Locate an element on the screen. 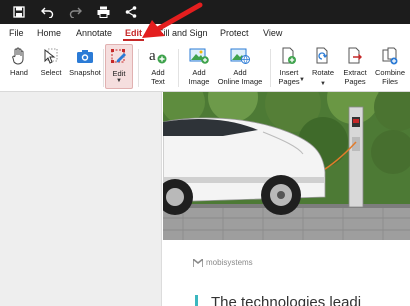  snapshot-button: Snapshot is located at coordinates (85, 61).